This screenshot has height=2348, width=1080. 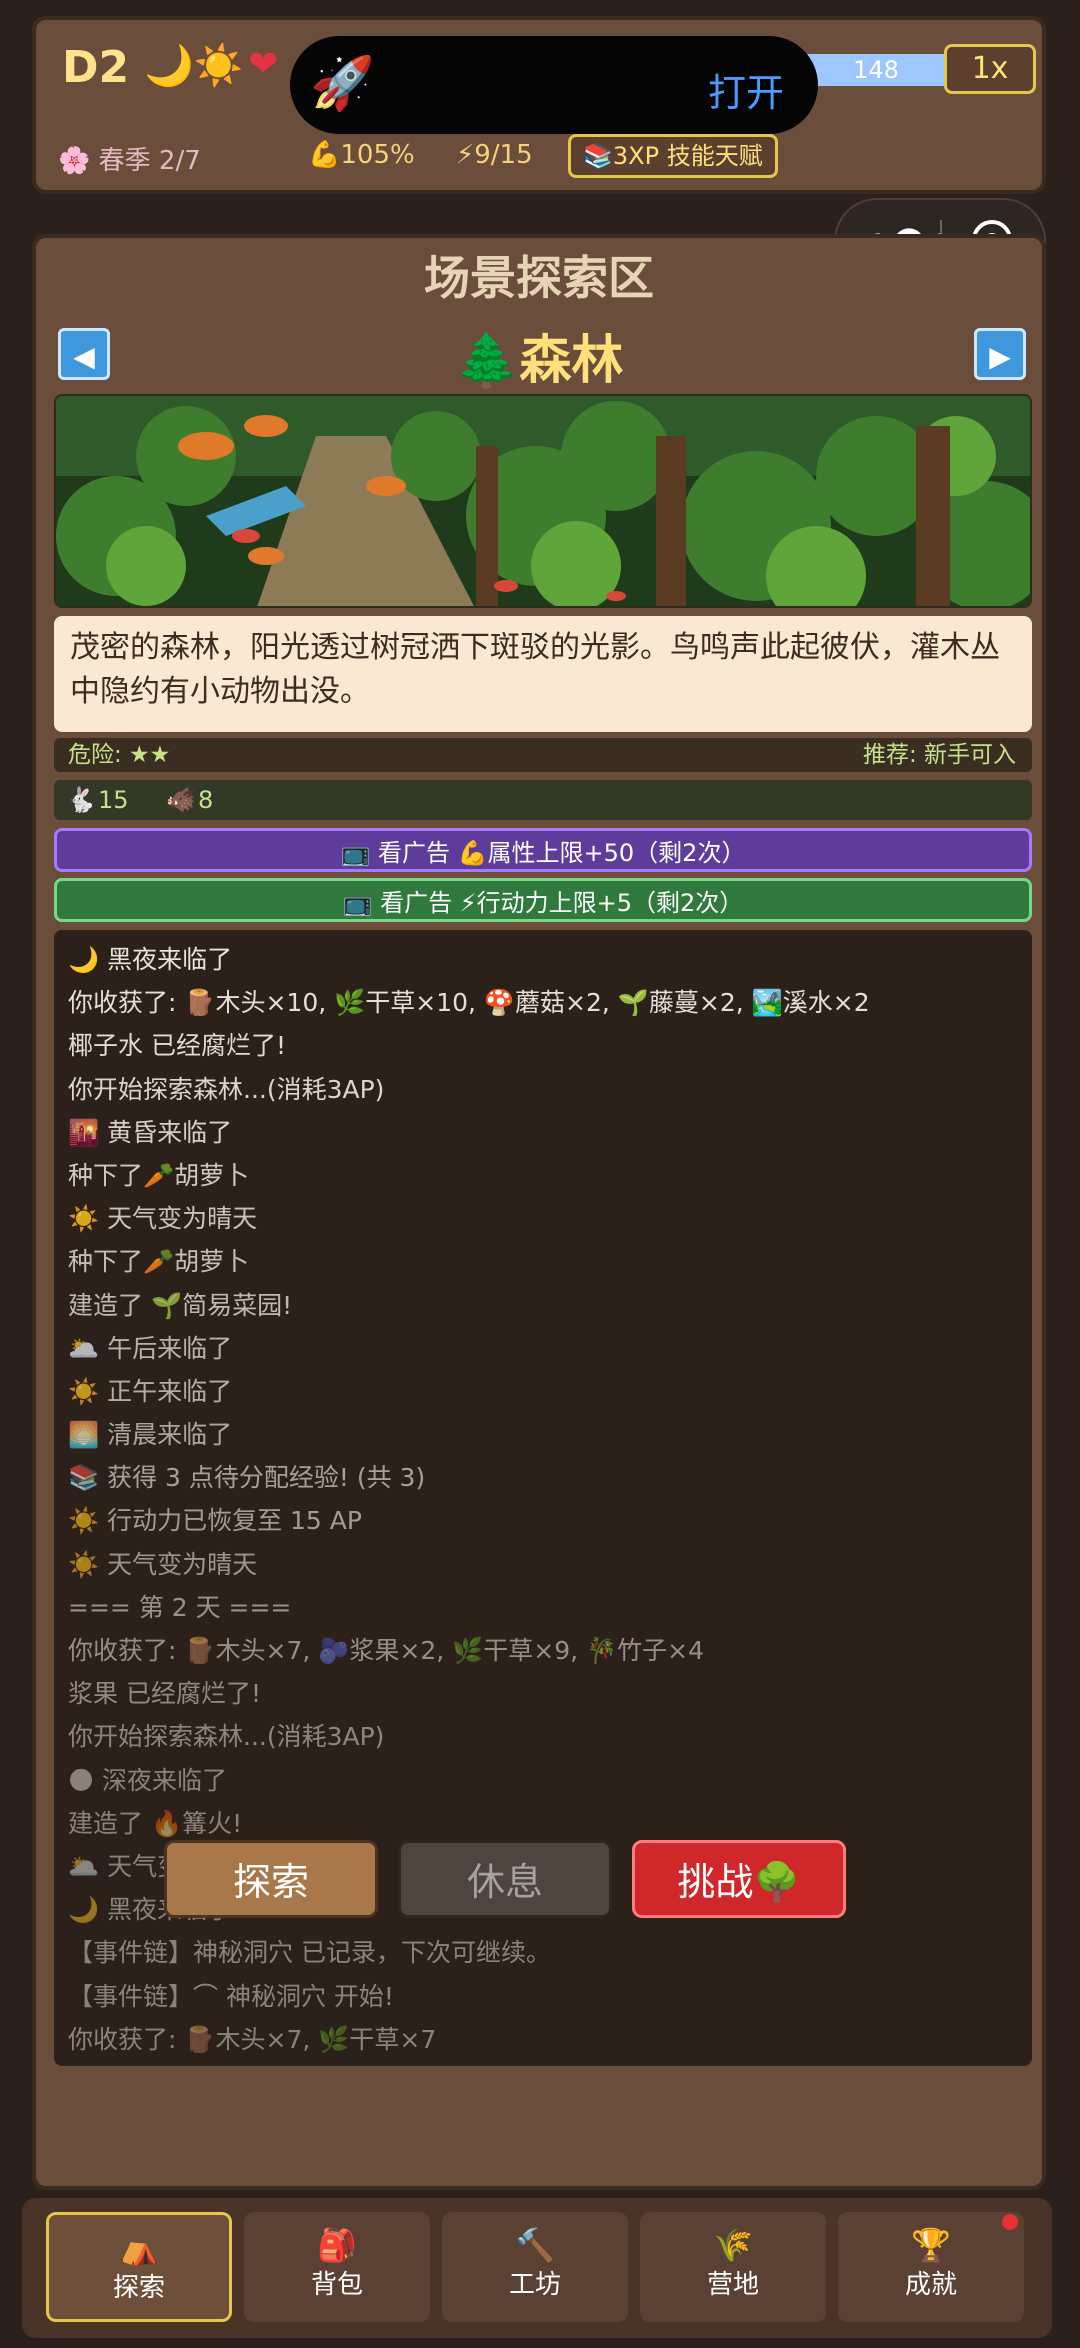 What do you see at coordinates (180, 1607) in the screenshot?
I see `log-line: === 第 2 天 ===` at bounding box center [180, 1607].